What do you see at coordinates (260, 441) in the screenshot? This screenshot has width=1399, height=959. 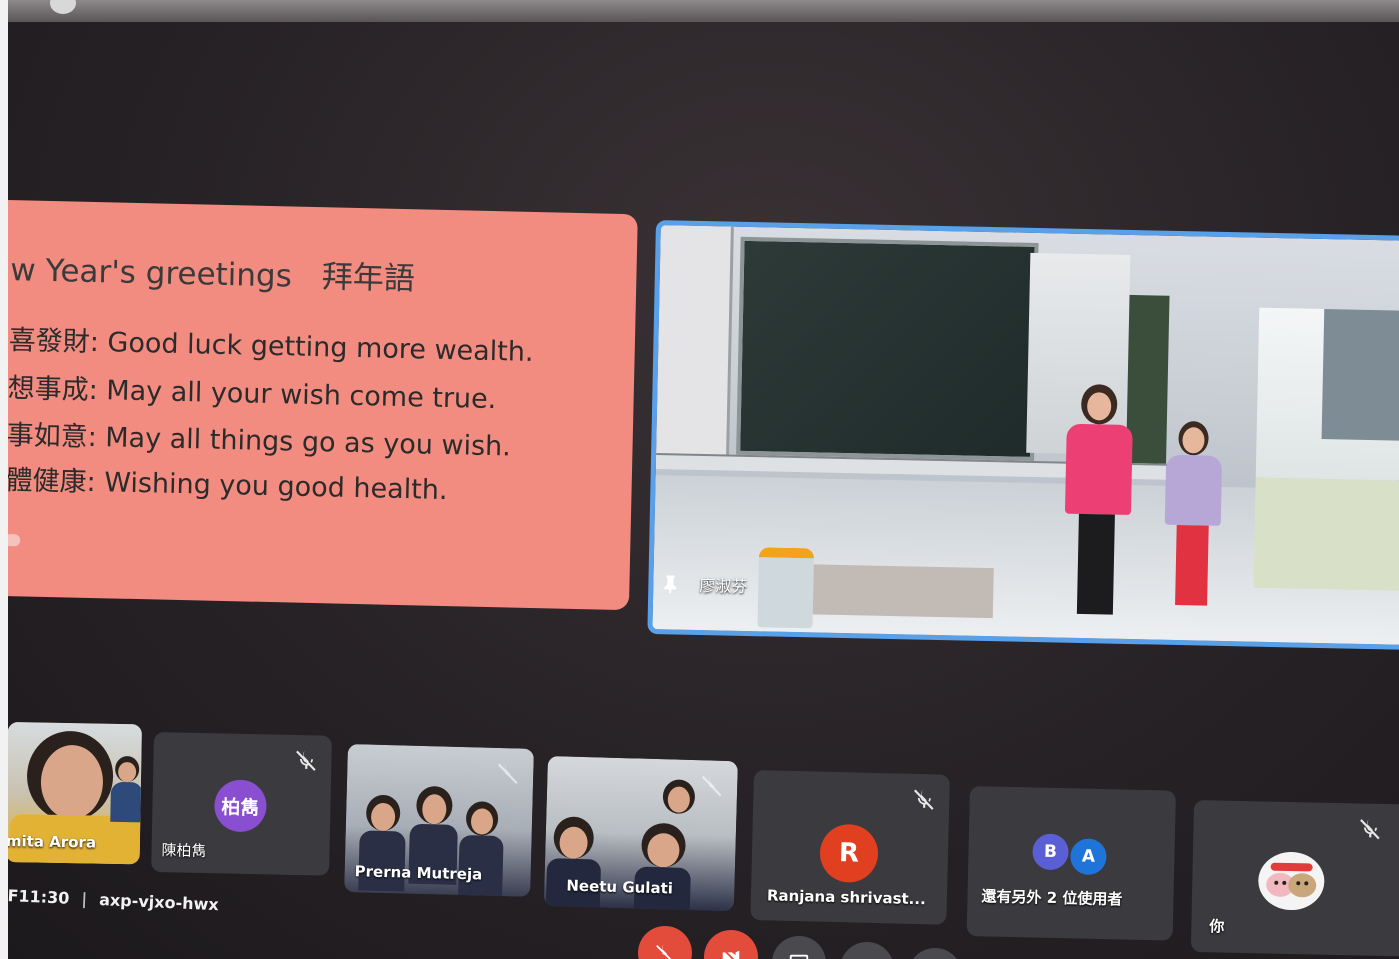 I see `slide-line: 事如意: May all things go as you wish.` at bounding box center [260, 441].